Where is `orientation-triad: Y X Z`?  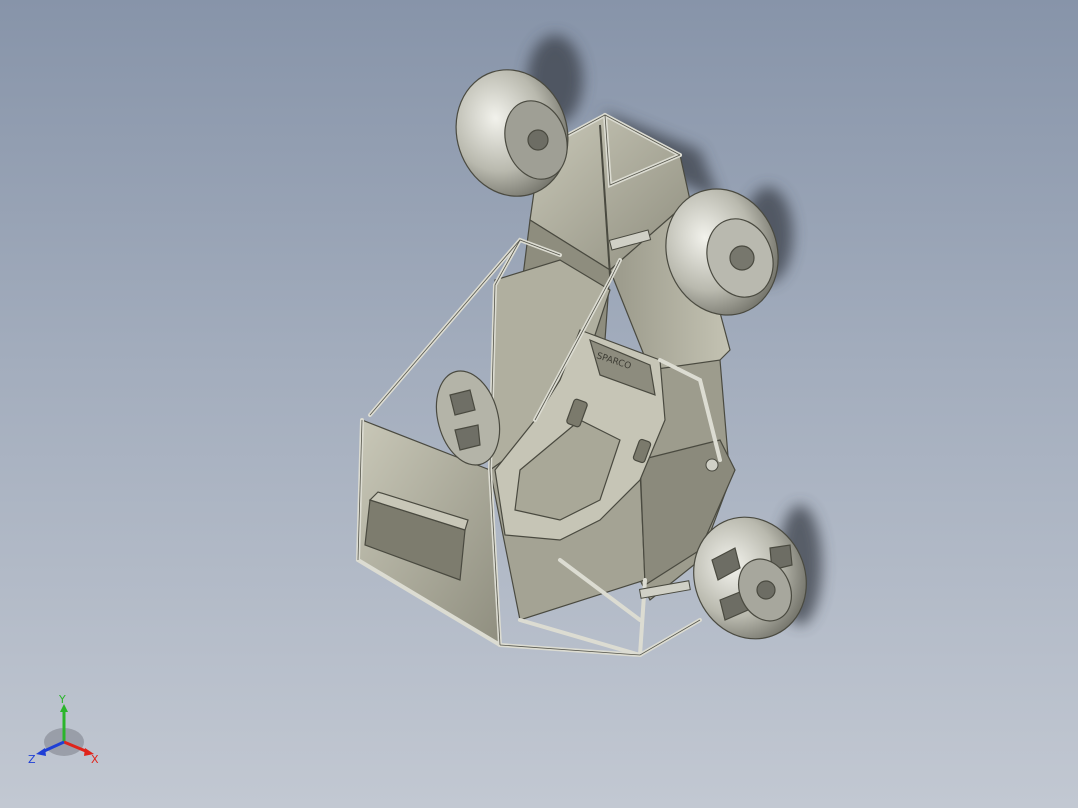 orientation-triad: Y X Z is located at coordinates (66, 732).